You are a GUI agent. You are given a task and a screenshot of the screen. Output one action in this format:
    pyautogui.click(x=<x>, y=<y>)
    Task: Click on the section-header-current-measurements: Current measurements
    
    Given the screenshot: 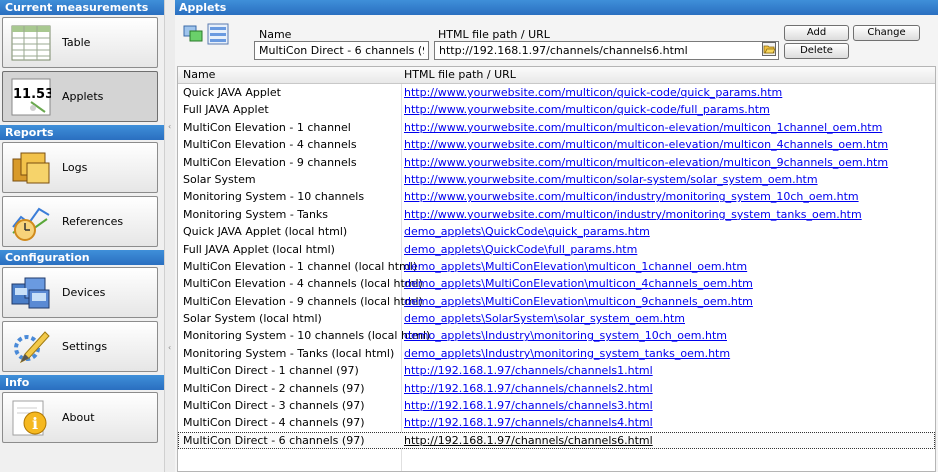 What is the action you would take?
    pyautogui.click(x=82, y=7)
    